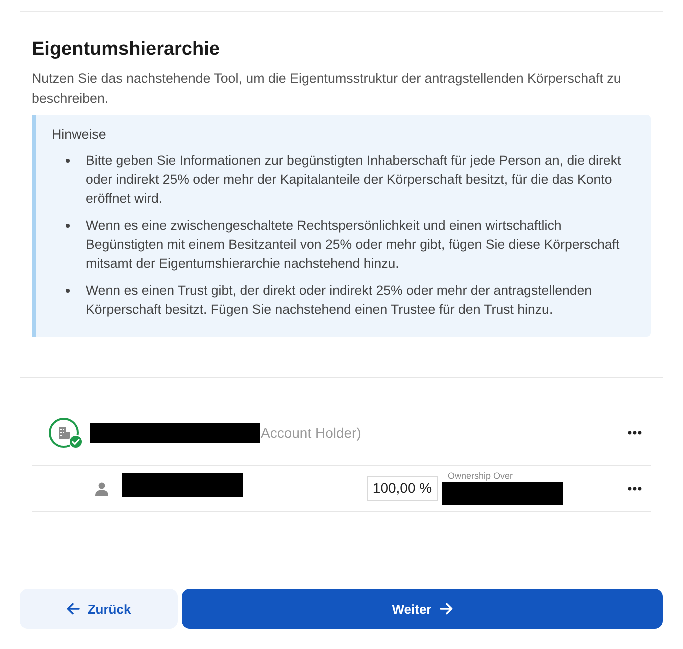 The height and width of the screenshot is (649, 683). What do you see at coordinates (126, 50) in the screenshot?
I see `section-title: Eigentumshierarchie` at bounding box center [126, 50].